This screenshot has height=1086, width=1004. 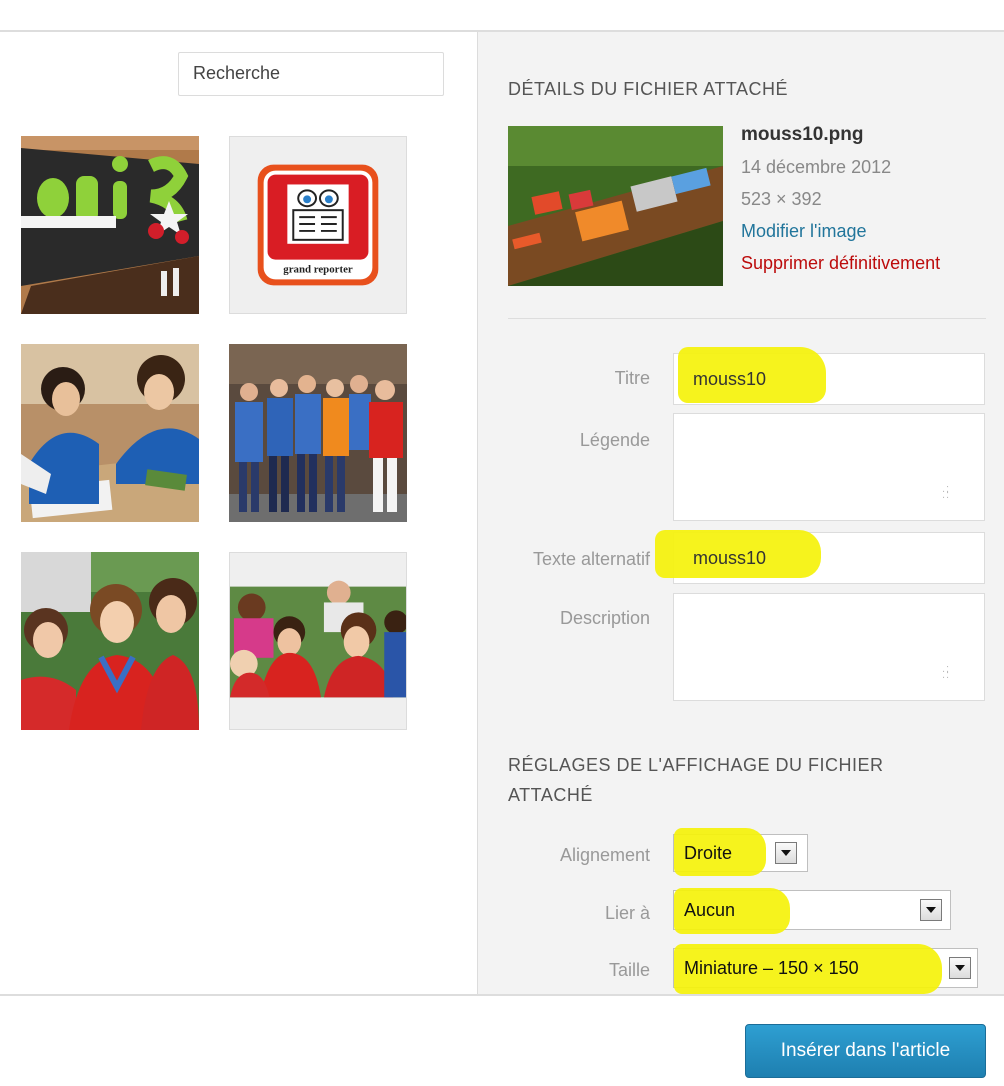 I want to click on display-settings-heading-line1: RÉGLAGES DE L'AFFICHAGE DU FICHIER, so click(x=696, y=765).